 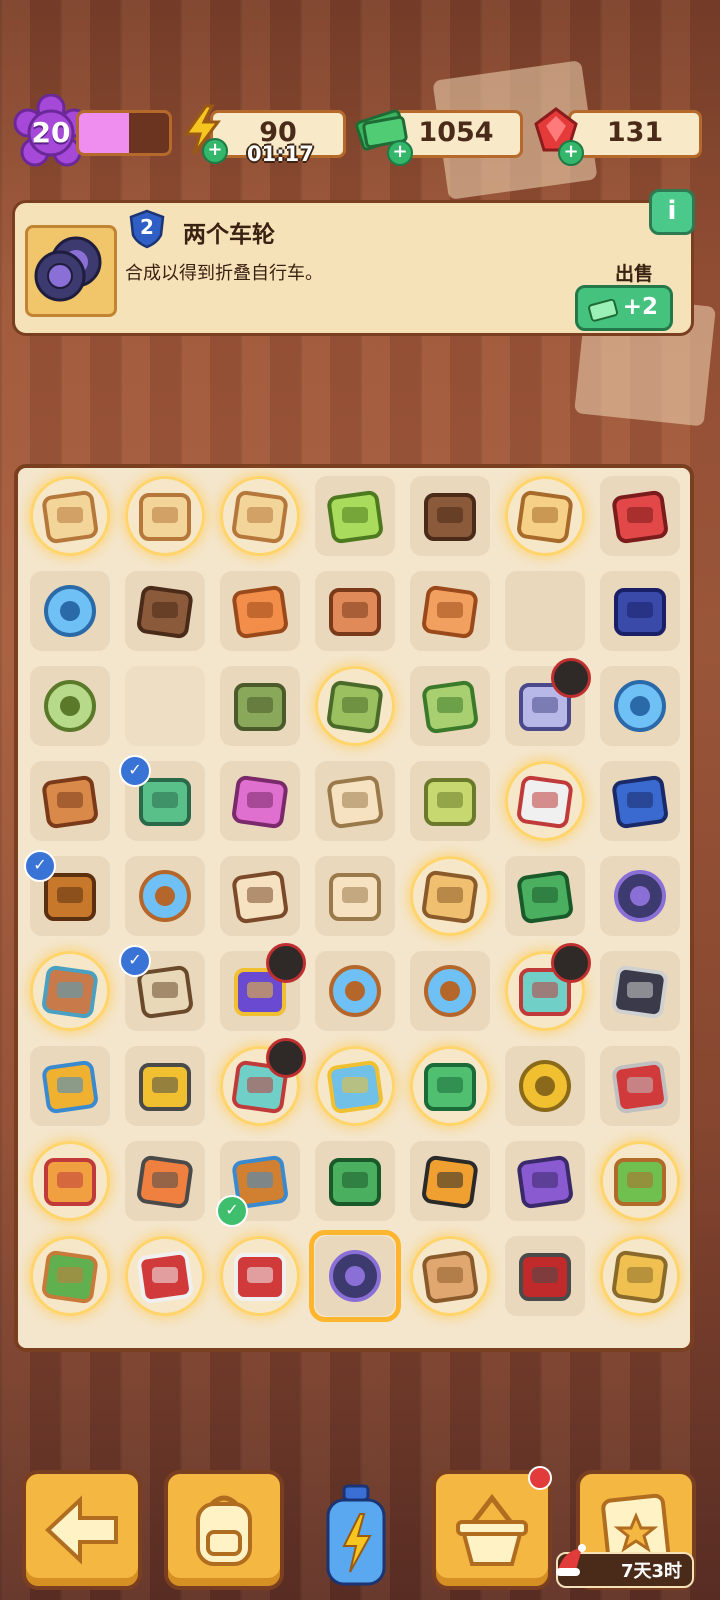 I want to click on backpack-icon, so click(x=224, y=1530).